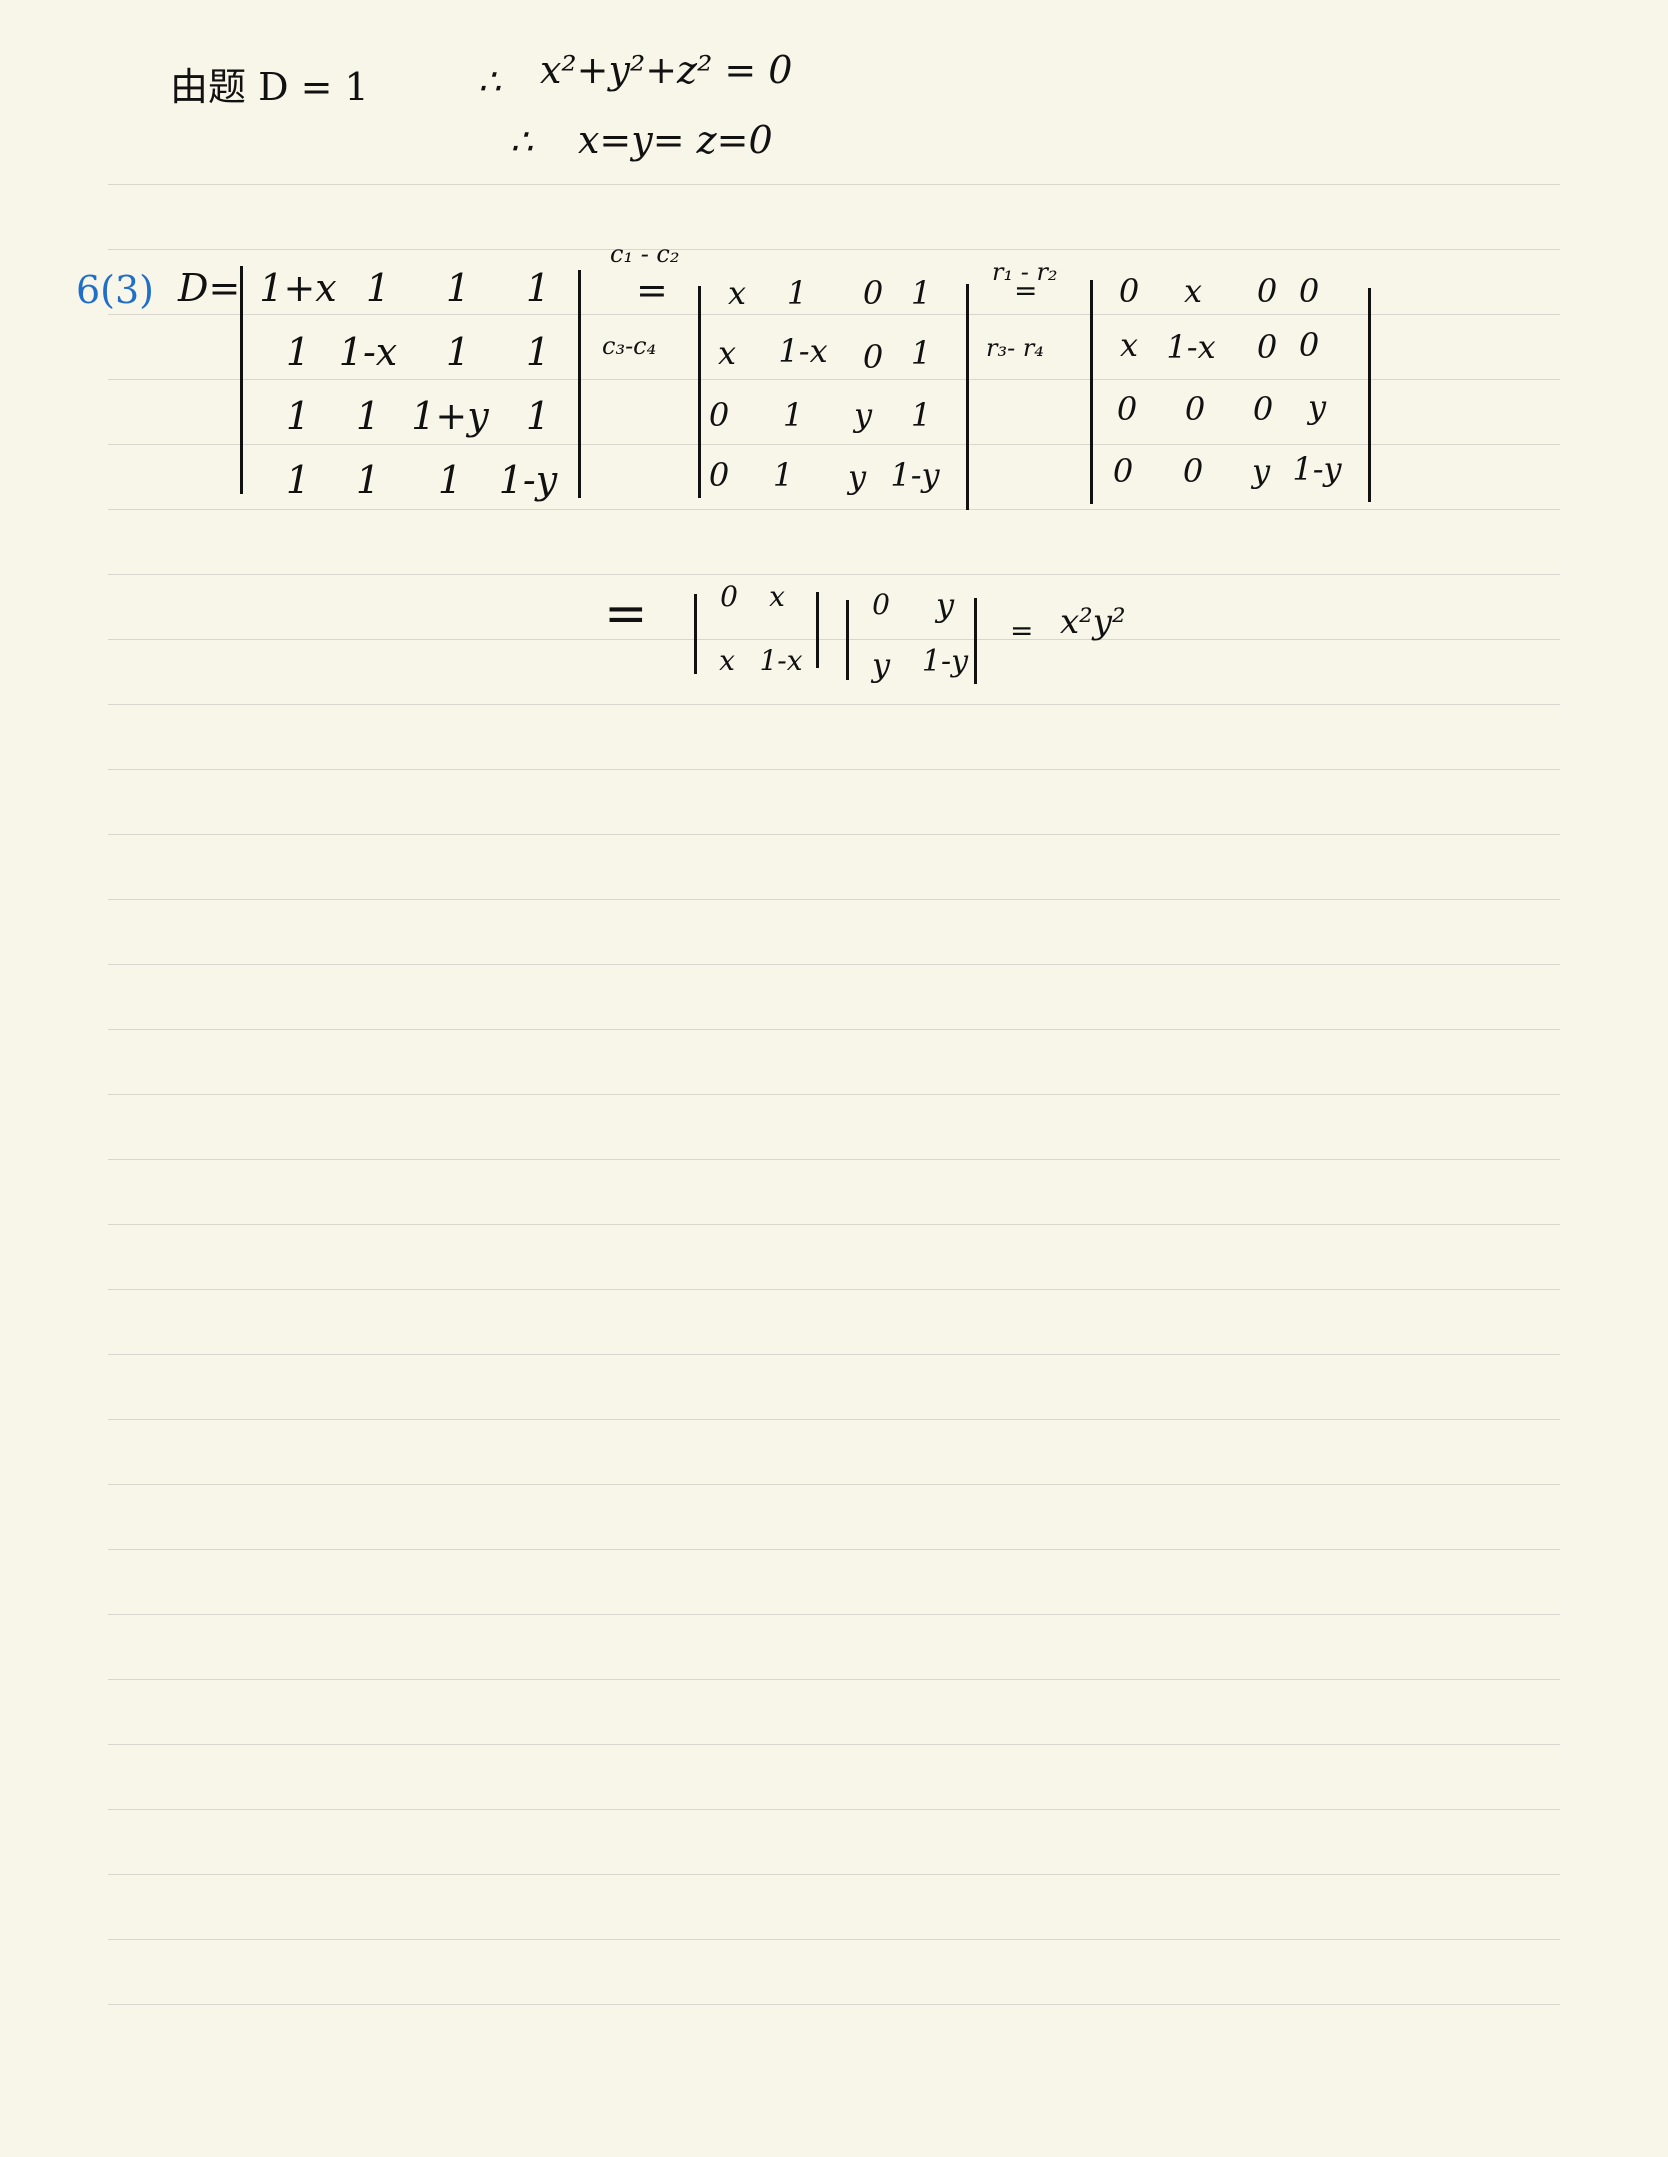 This screenshot has width=1668, height=2157. What do you see at coordinates (645, 254) in the screenshot?
I see `column-operation-top: c₁ - c₂` at bounding box center [645, 254].